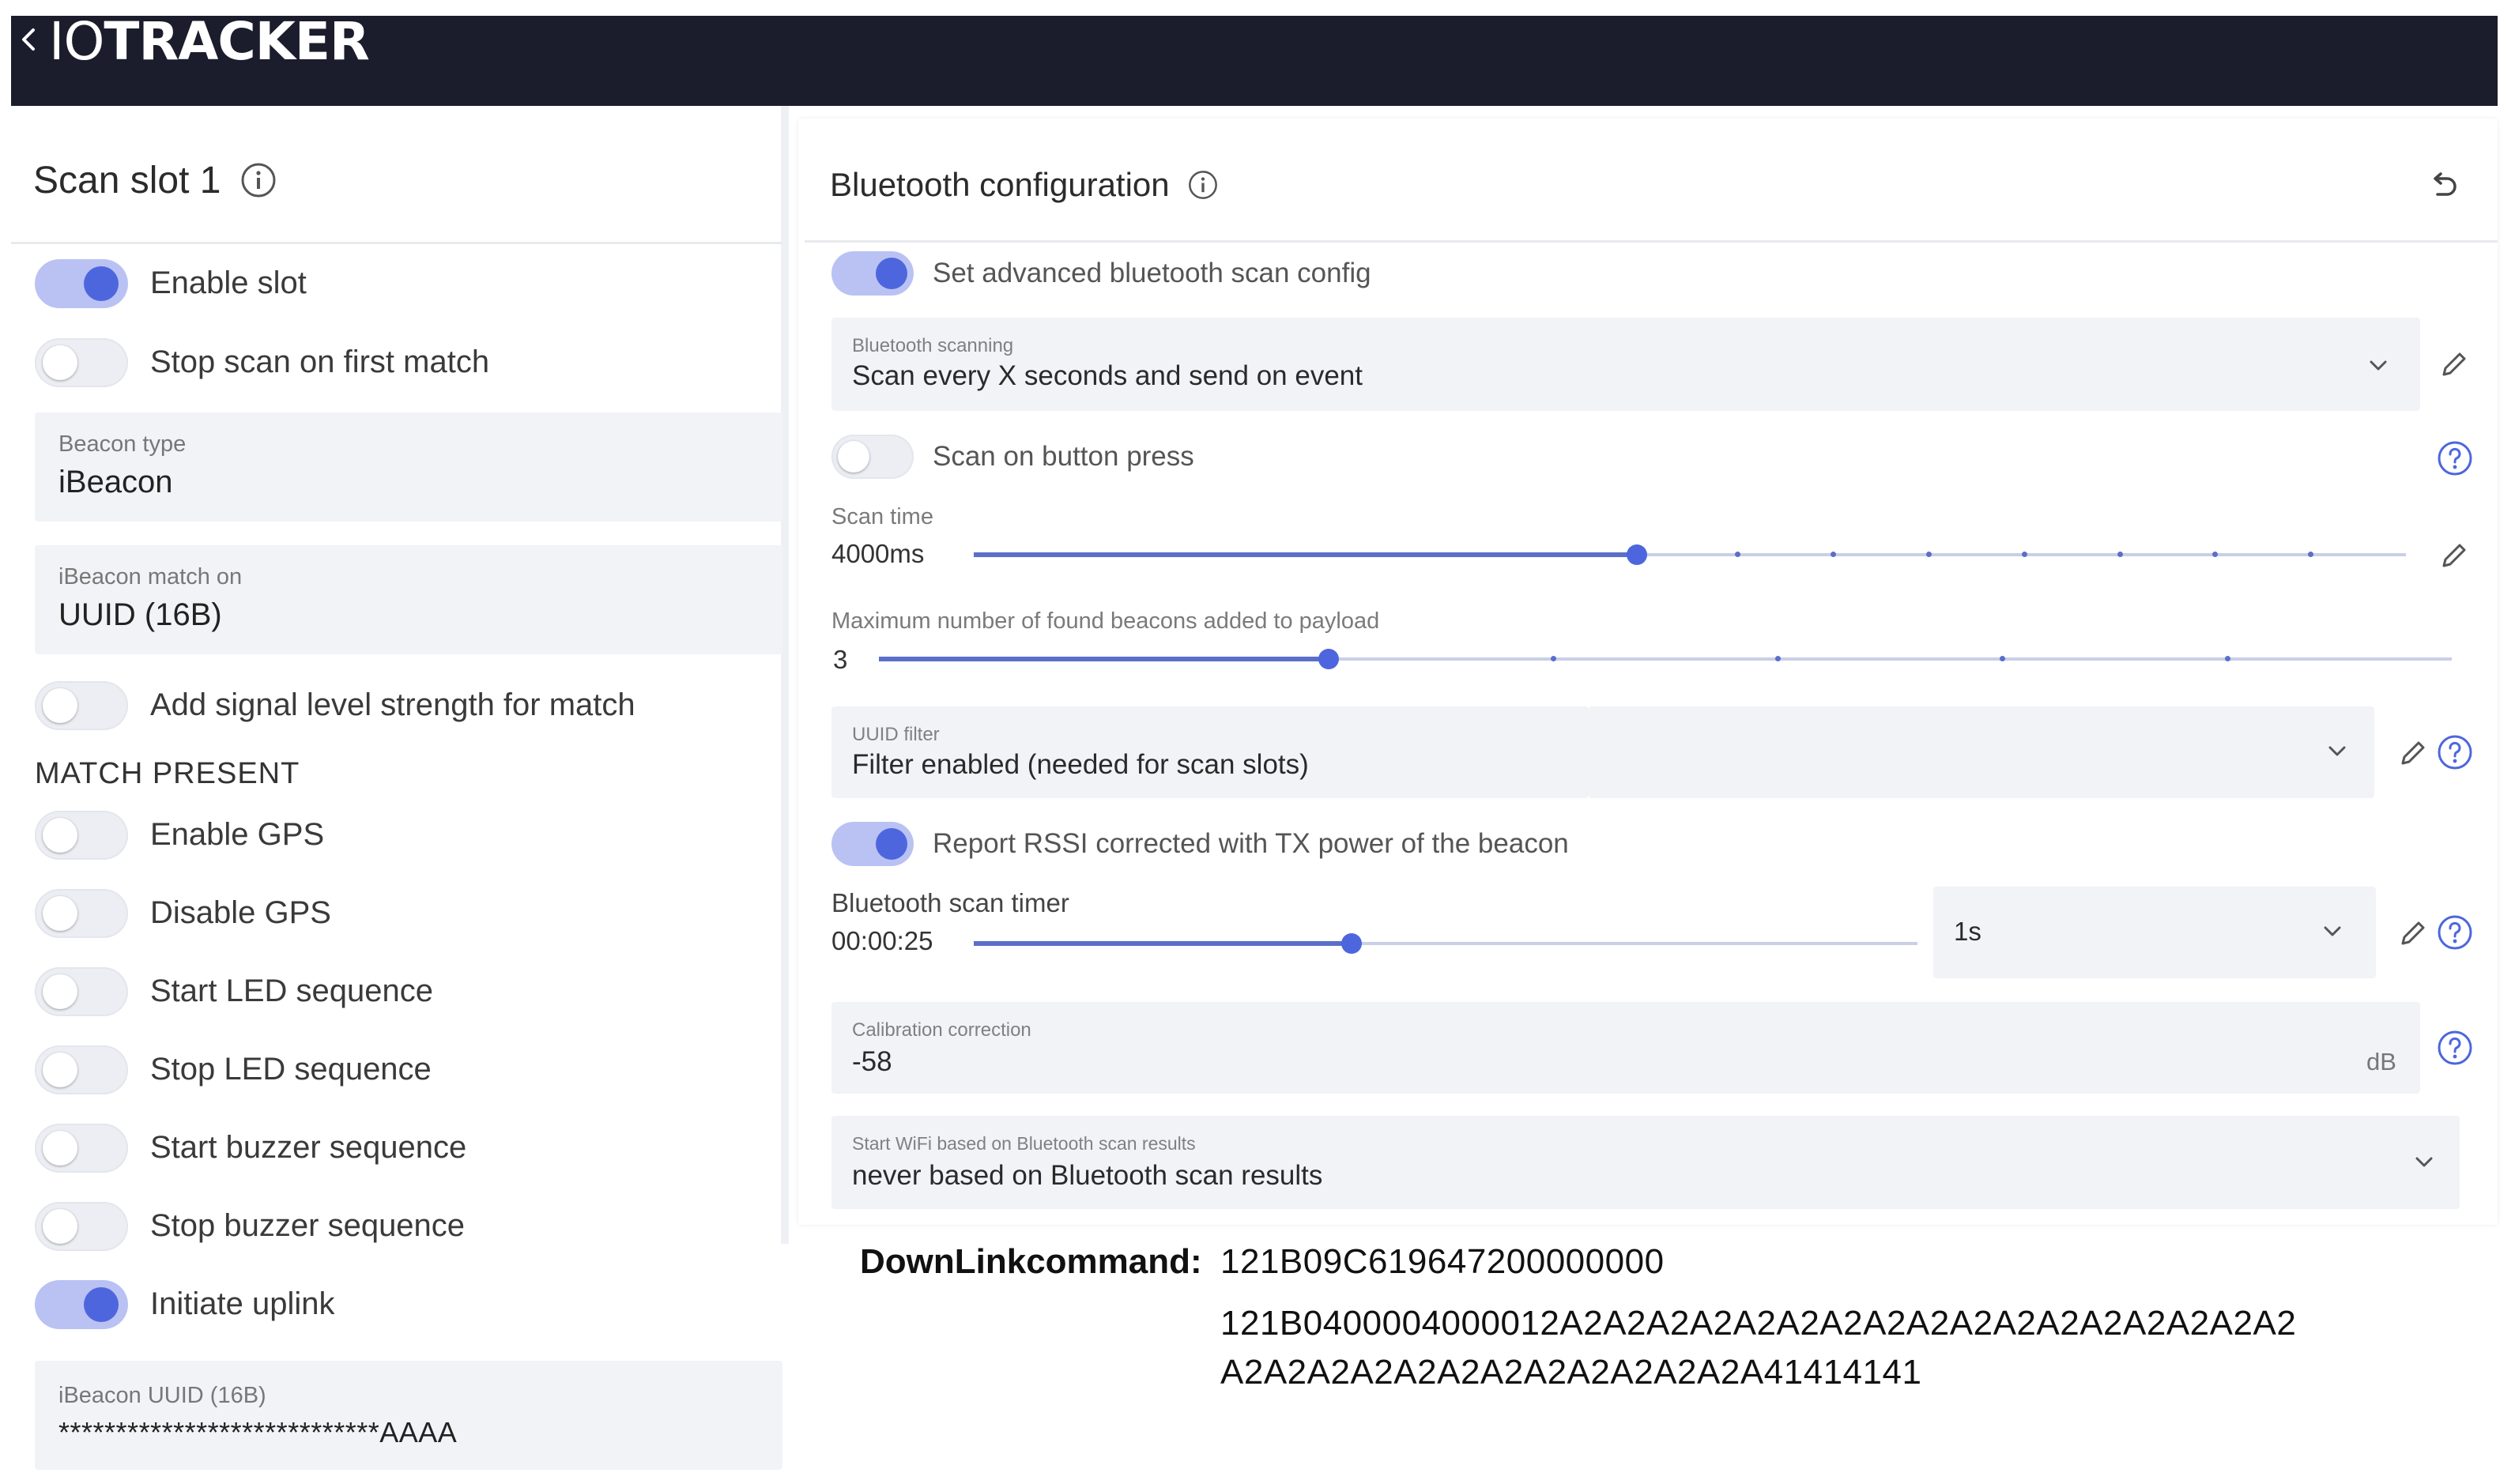 The height and width of the screenshot is (1484, 2515). What do you see at coordinates (1087, 1175) in the screenshot?
I see `start-wifi-value: never based on Bluetooth scan results` at bounding box center [1087, 1175].